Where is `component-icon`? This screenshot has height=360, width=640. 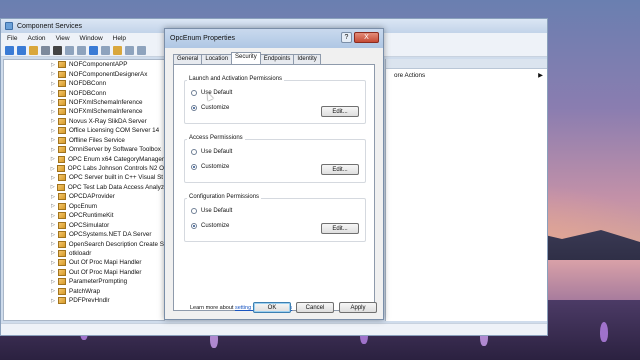
component-icon is located at coordinates (117, 50).